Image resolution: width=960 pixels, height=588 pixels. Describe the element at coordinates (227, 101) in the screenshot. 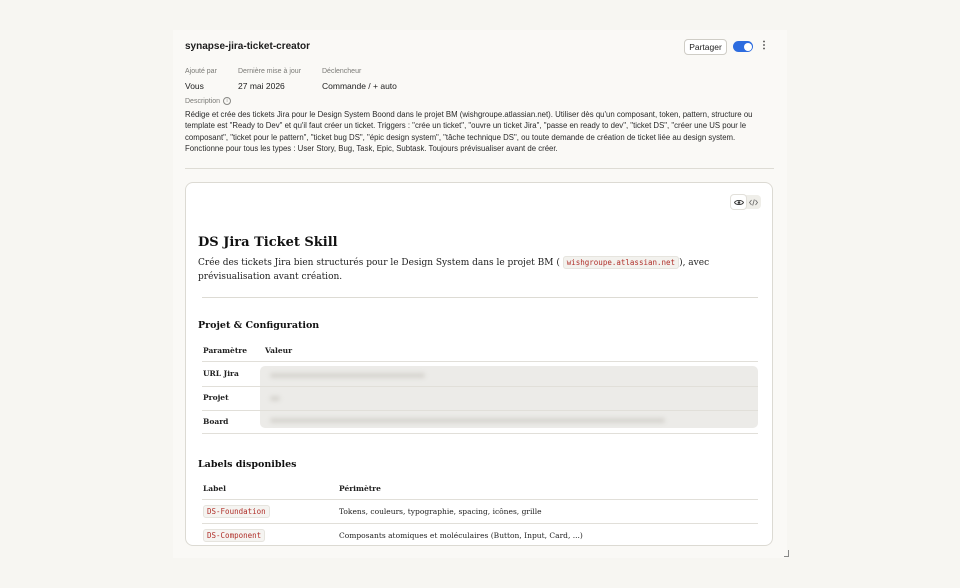

I see `info-icon: i` at that location.